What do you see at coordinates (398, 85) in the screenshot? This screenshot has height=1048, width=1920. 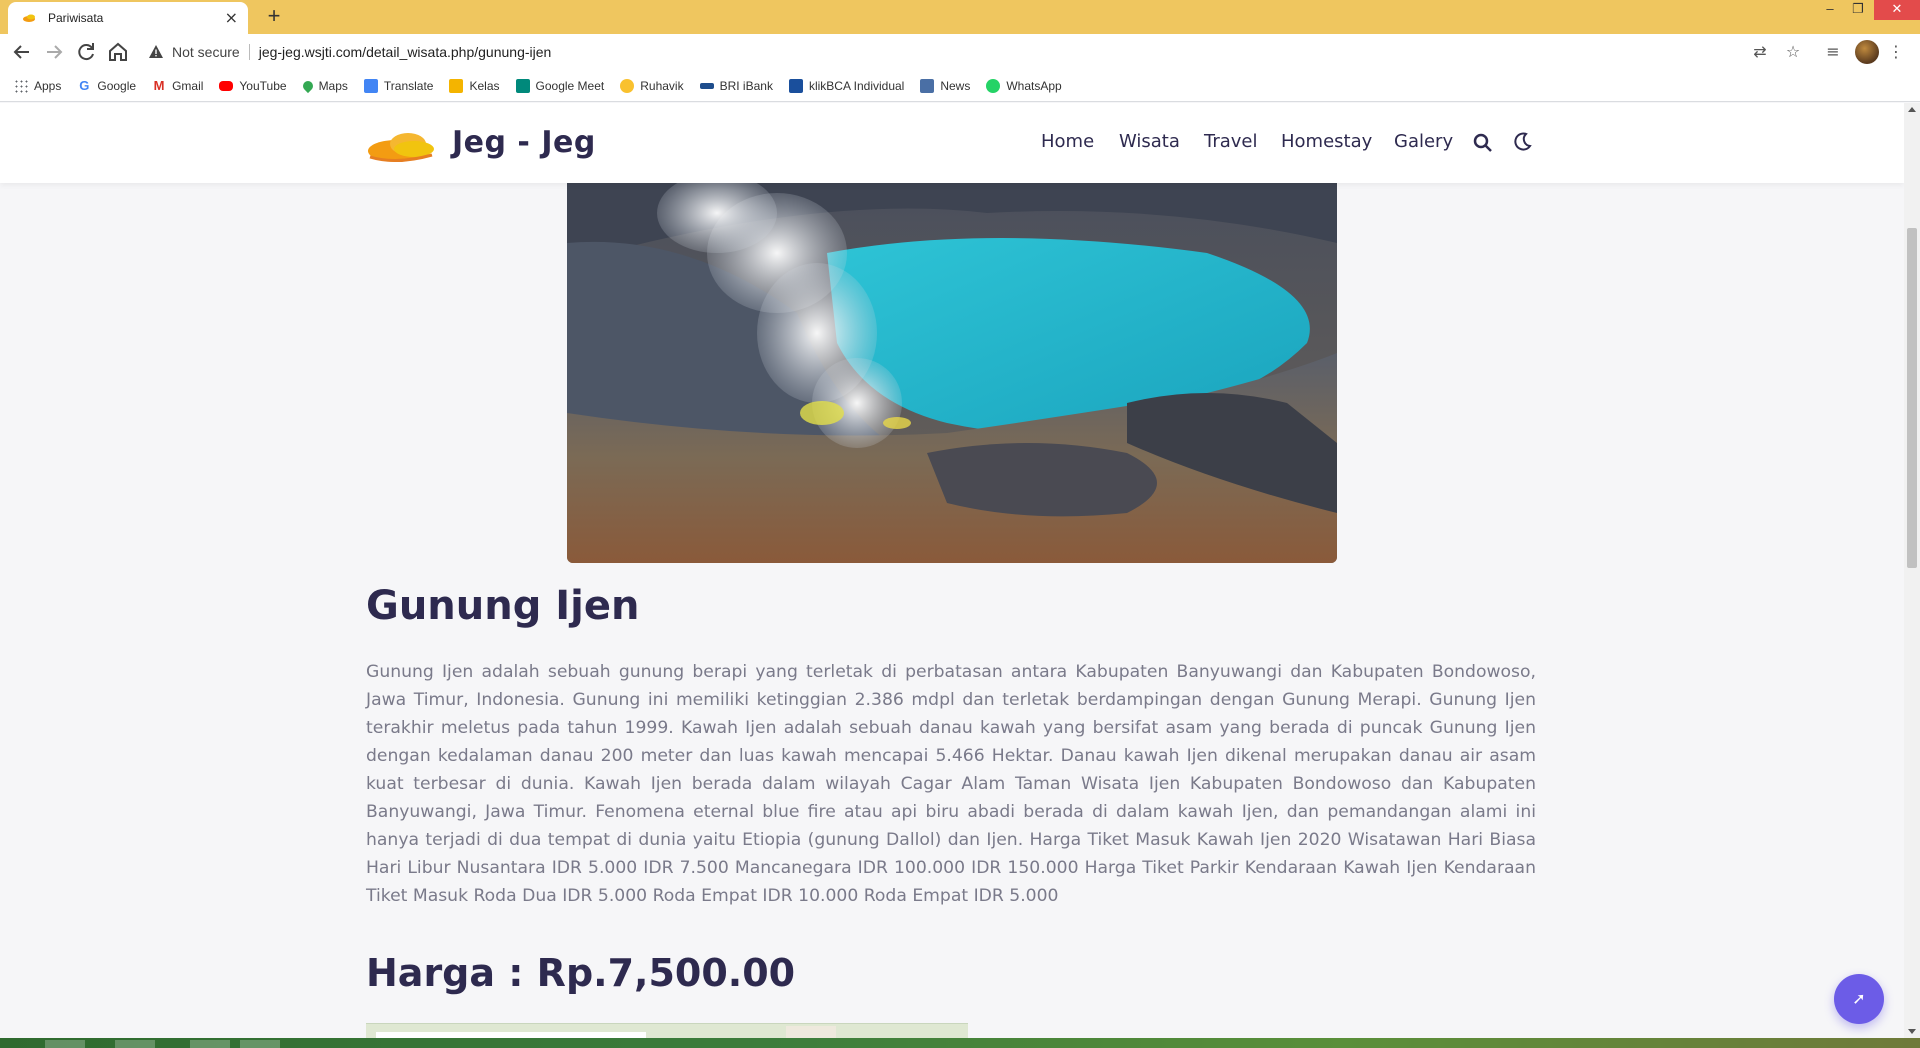 I see `bookmark-translate: Translate` at bounding box center [398, 85].